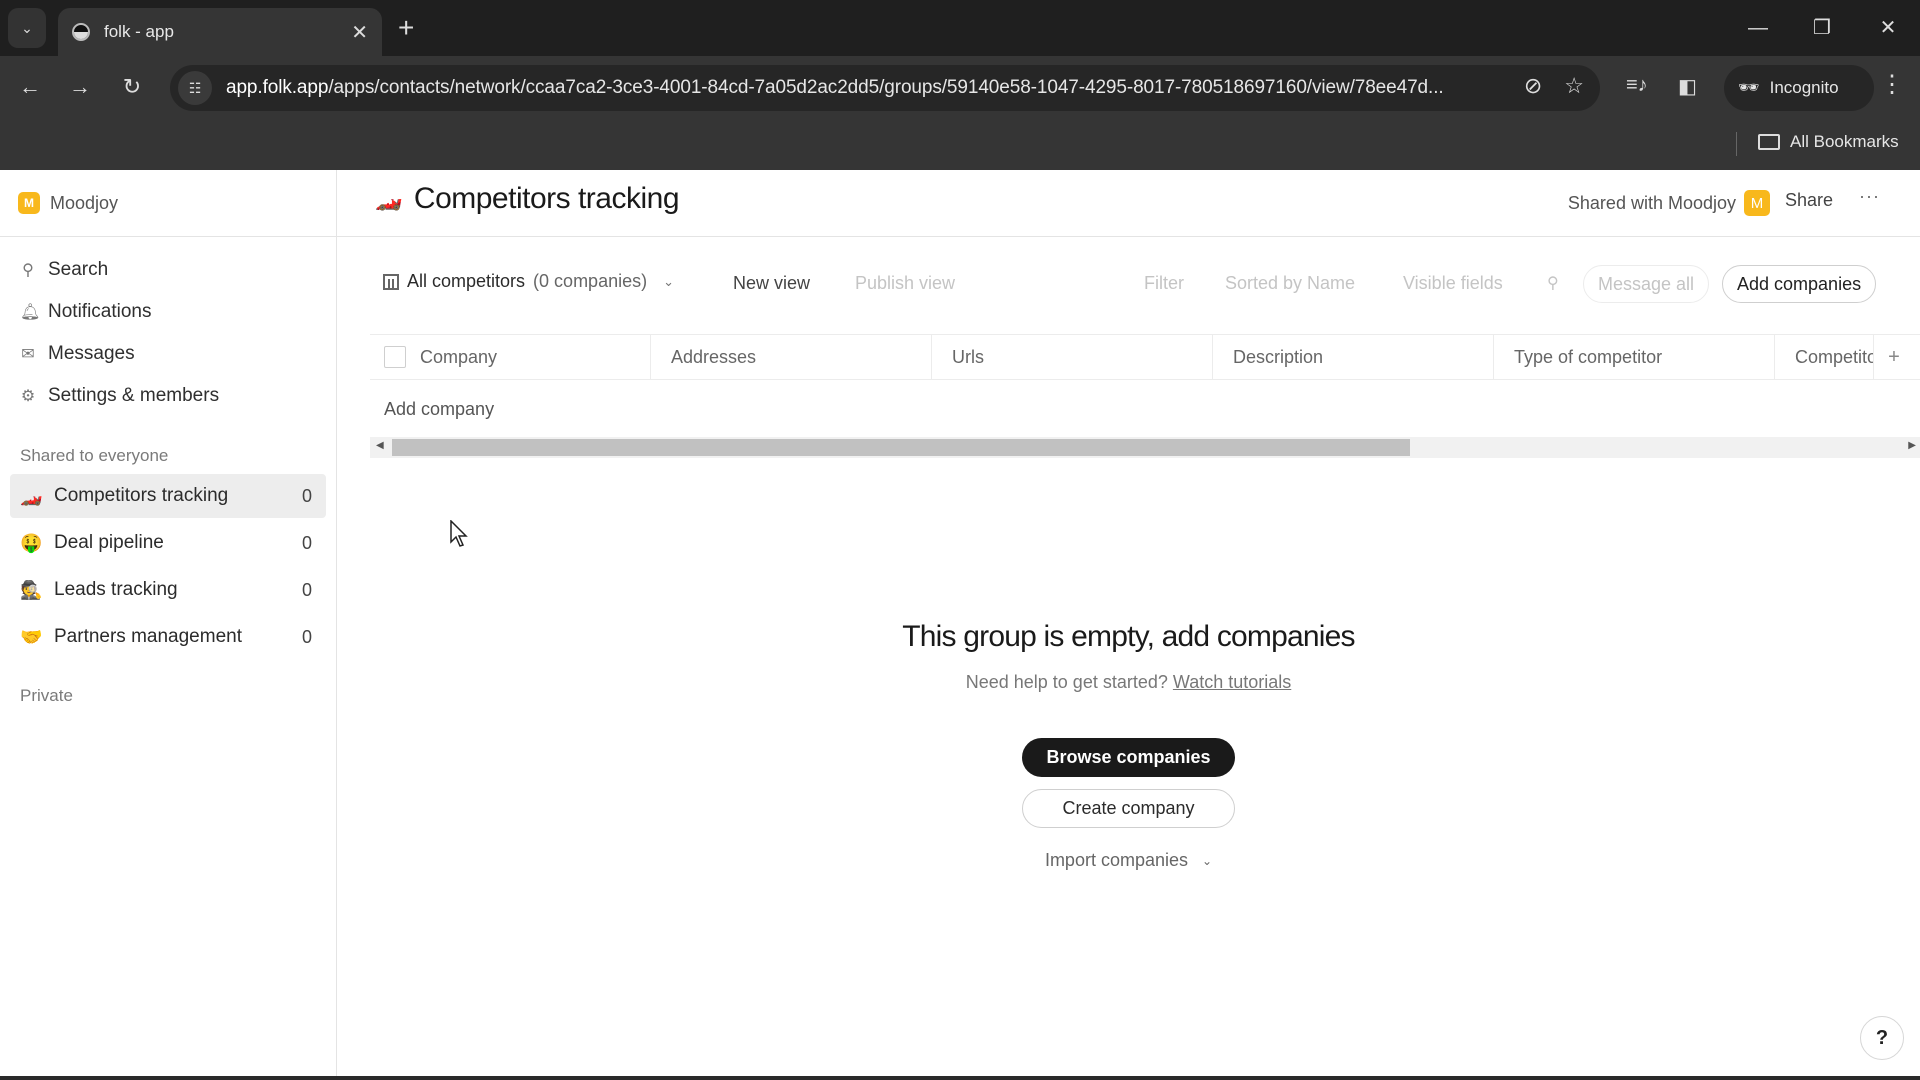  Describe the element at coordinates (80, 87) in the screenshot. I see `forward-icon: →` at that location.